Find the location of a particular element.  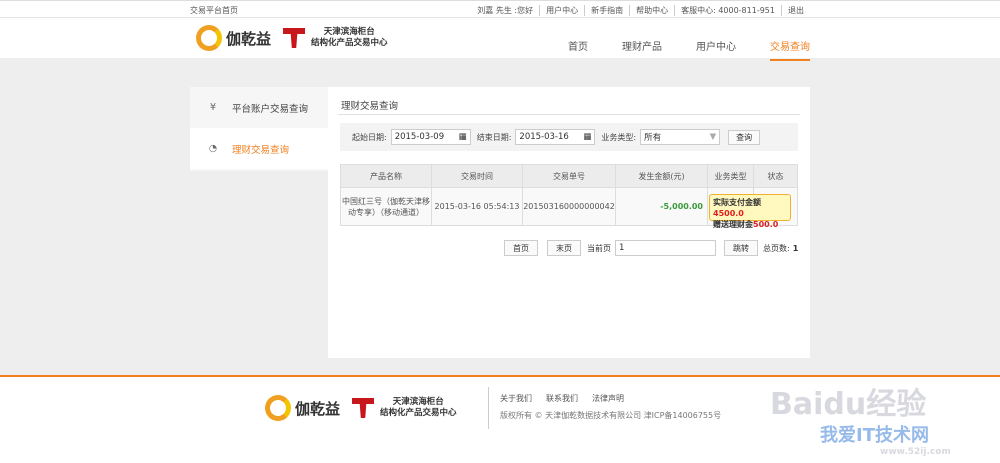

current-page-label: 当前页 is located at coordinates (599, 248).